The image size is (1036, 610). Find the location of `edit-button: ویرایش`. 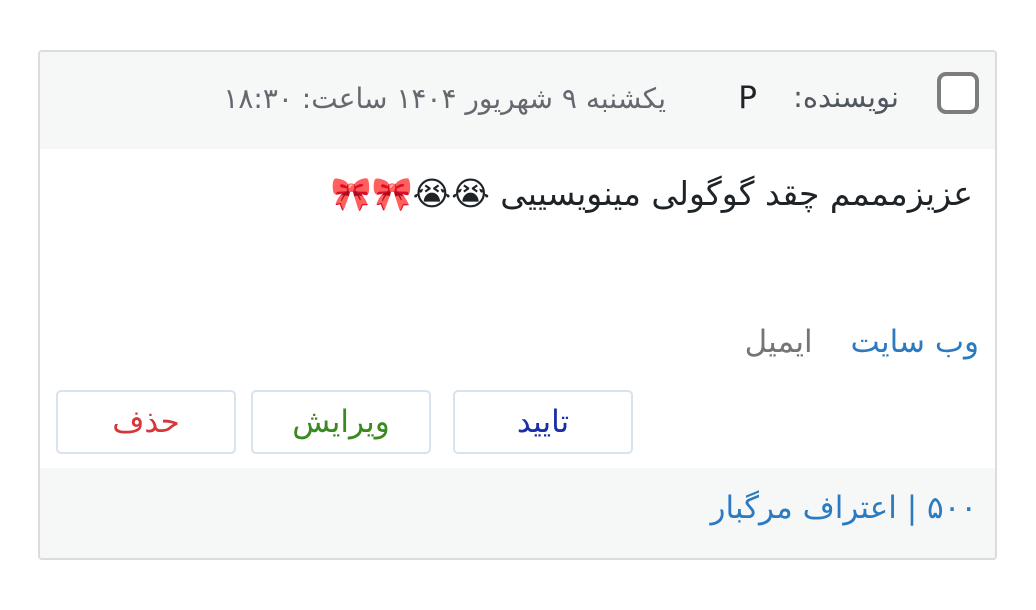

edit-button: ویرایش is located at coordinates (341, 422).